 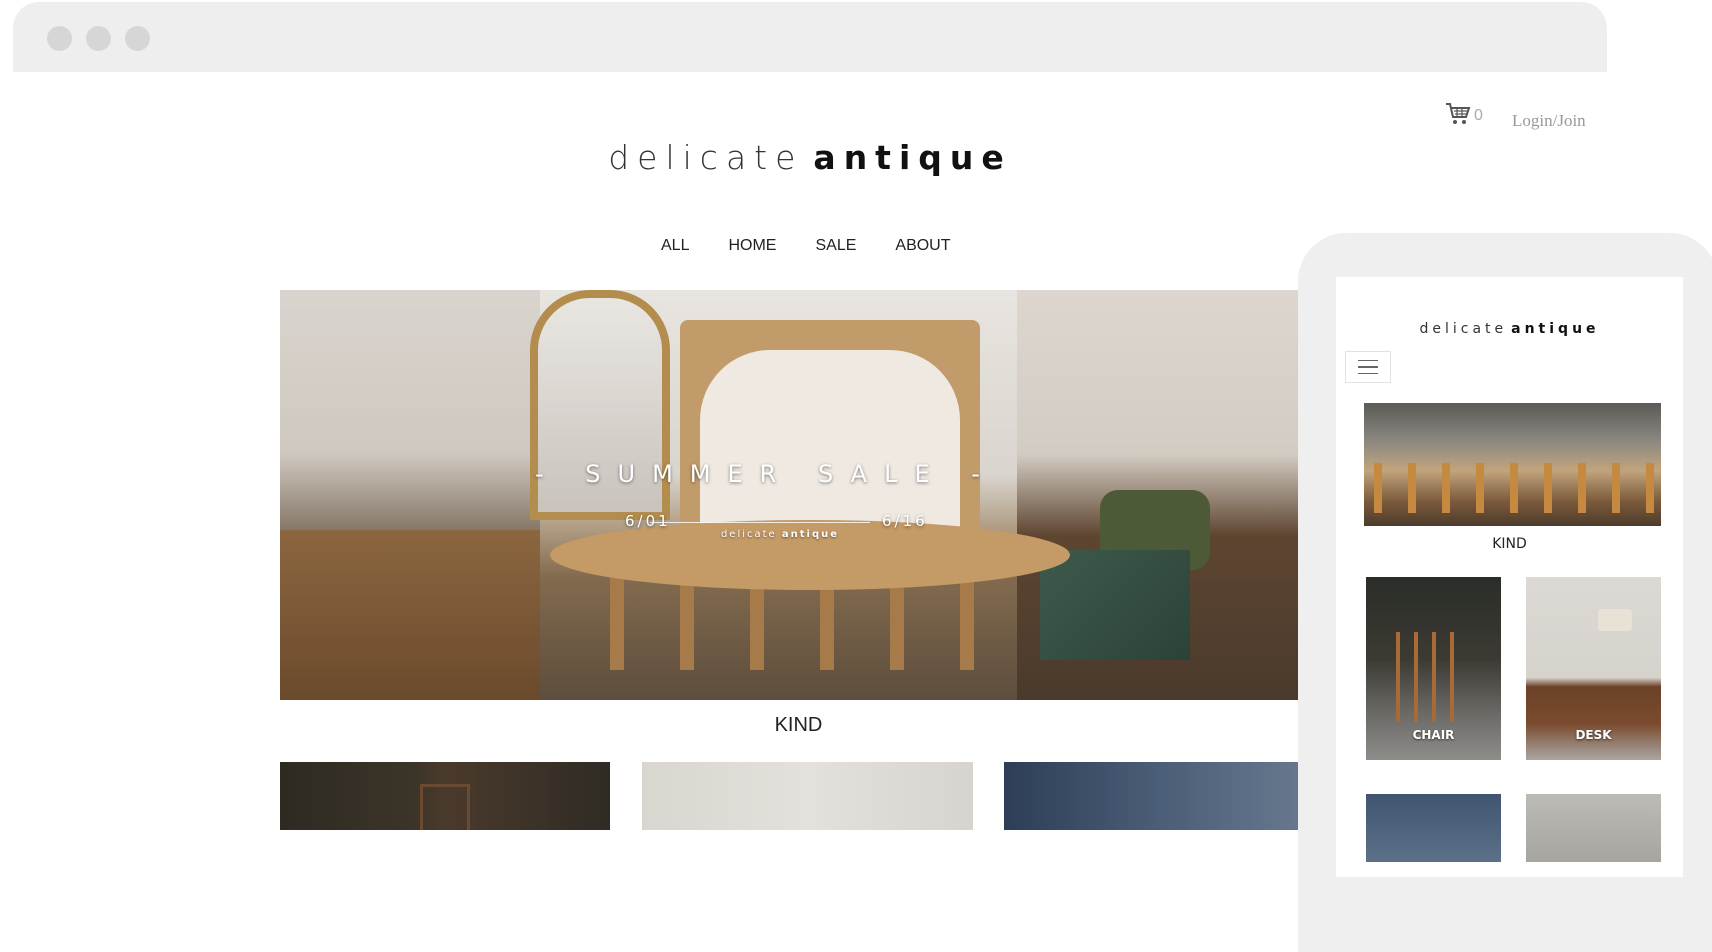 What do you see at coordinates (1555, 329) in the screenshot?
I see `mobile-logo-bold: antique` at bounding box center [1555, 329].